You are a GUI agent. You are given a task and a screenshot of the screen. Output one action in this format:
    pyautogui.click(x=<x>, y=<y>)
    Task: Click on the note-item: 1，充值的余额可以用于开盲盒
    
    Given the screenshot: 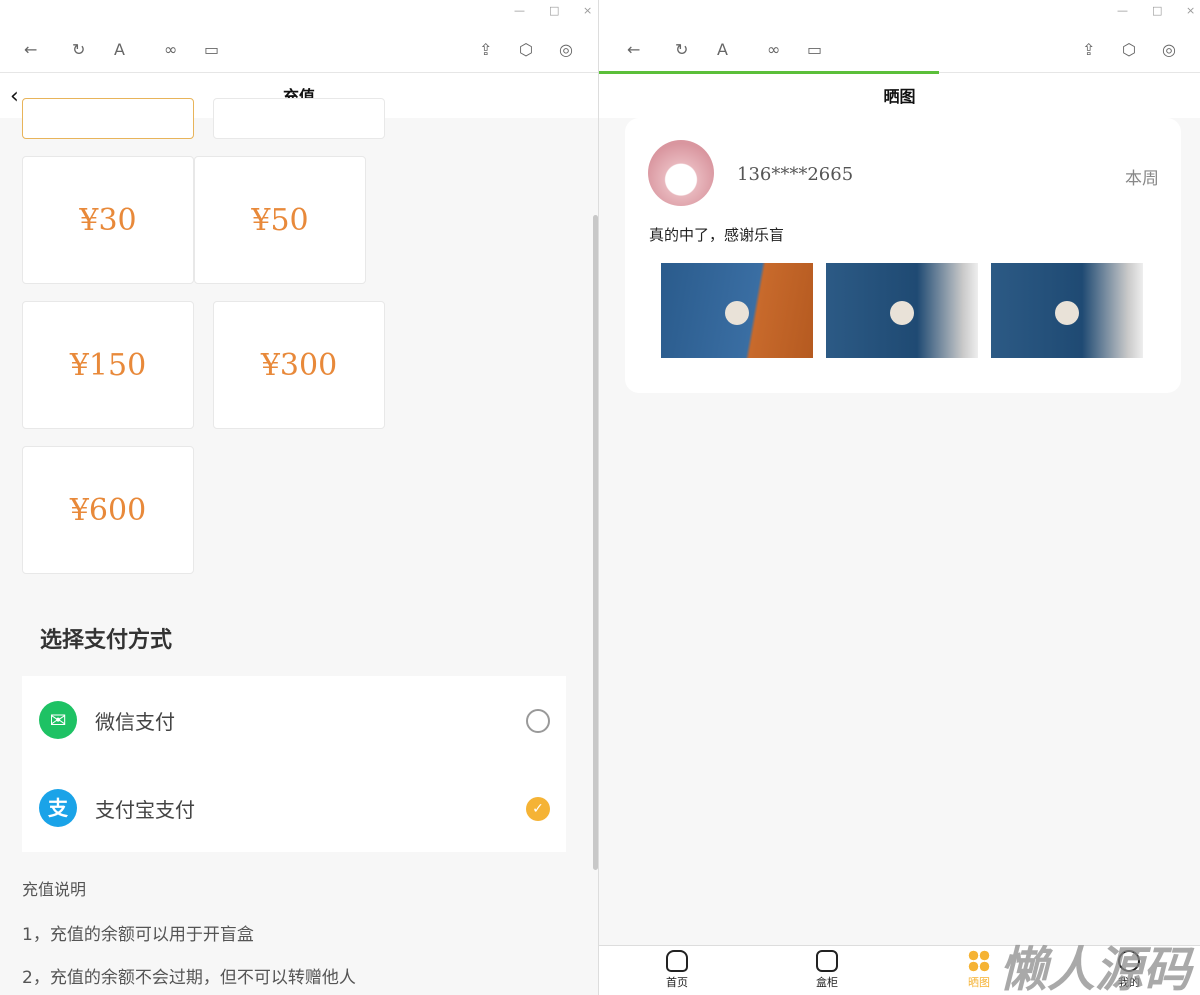 What is the action you would take?
    pyautogui.click(x=138, y=935)
    